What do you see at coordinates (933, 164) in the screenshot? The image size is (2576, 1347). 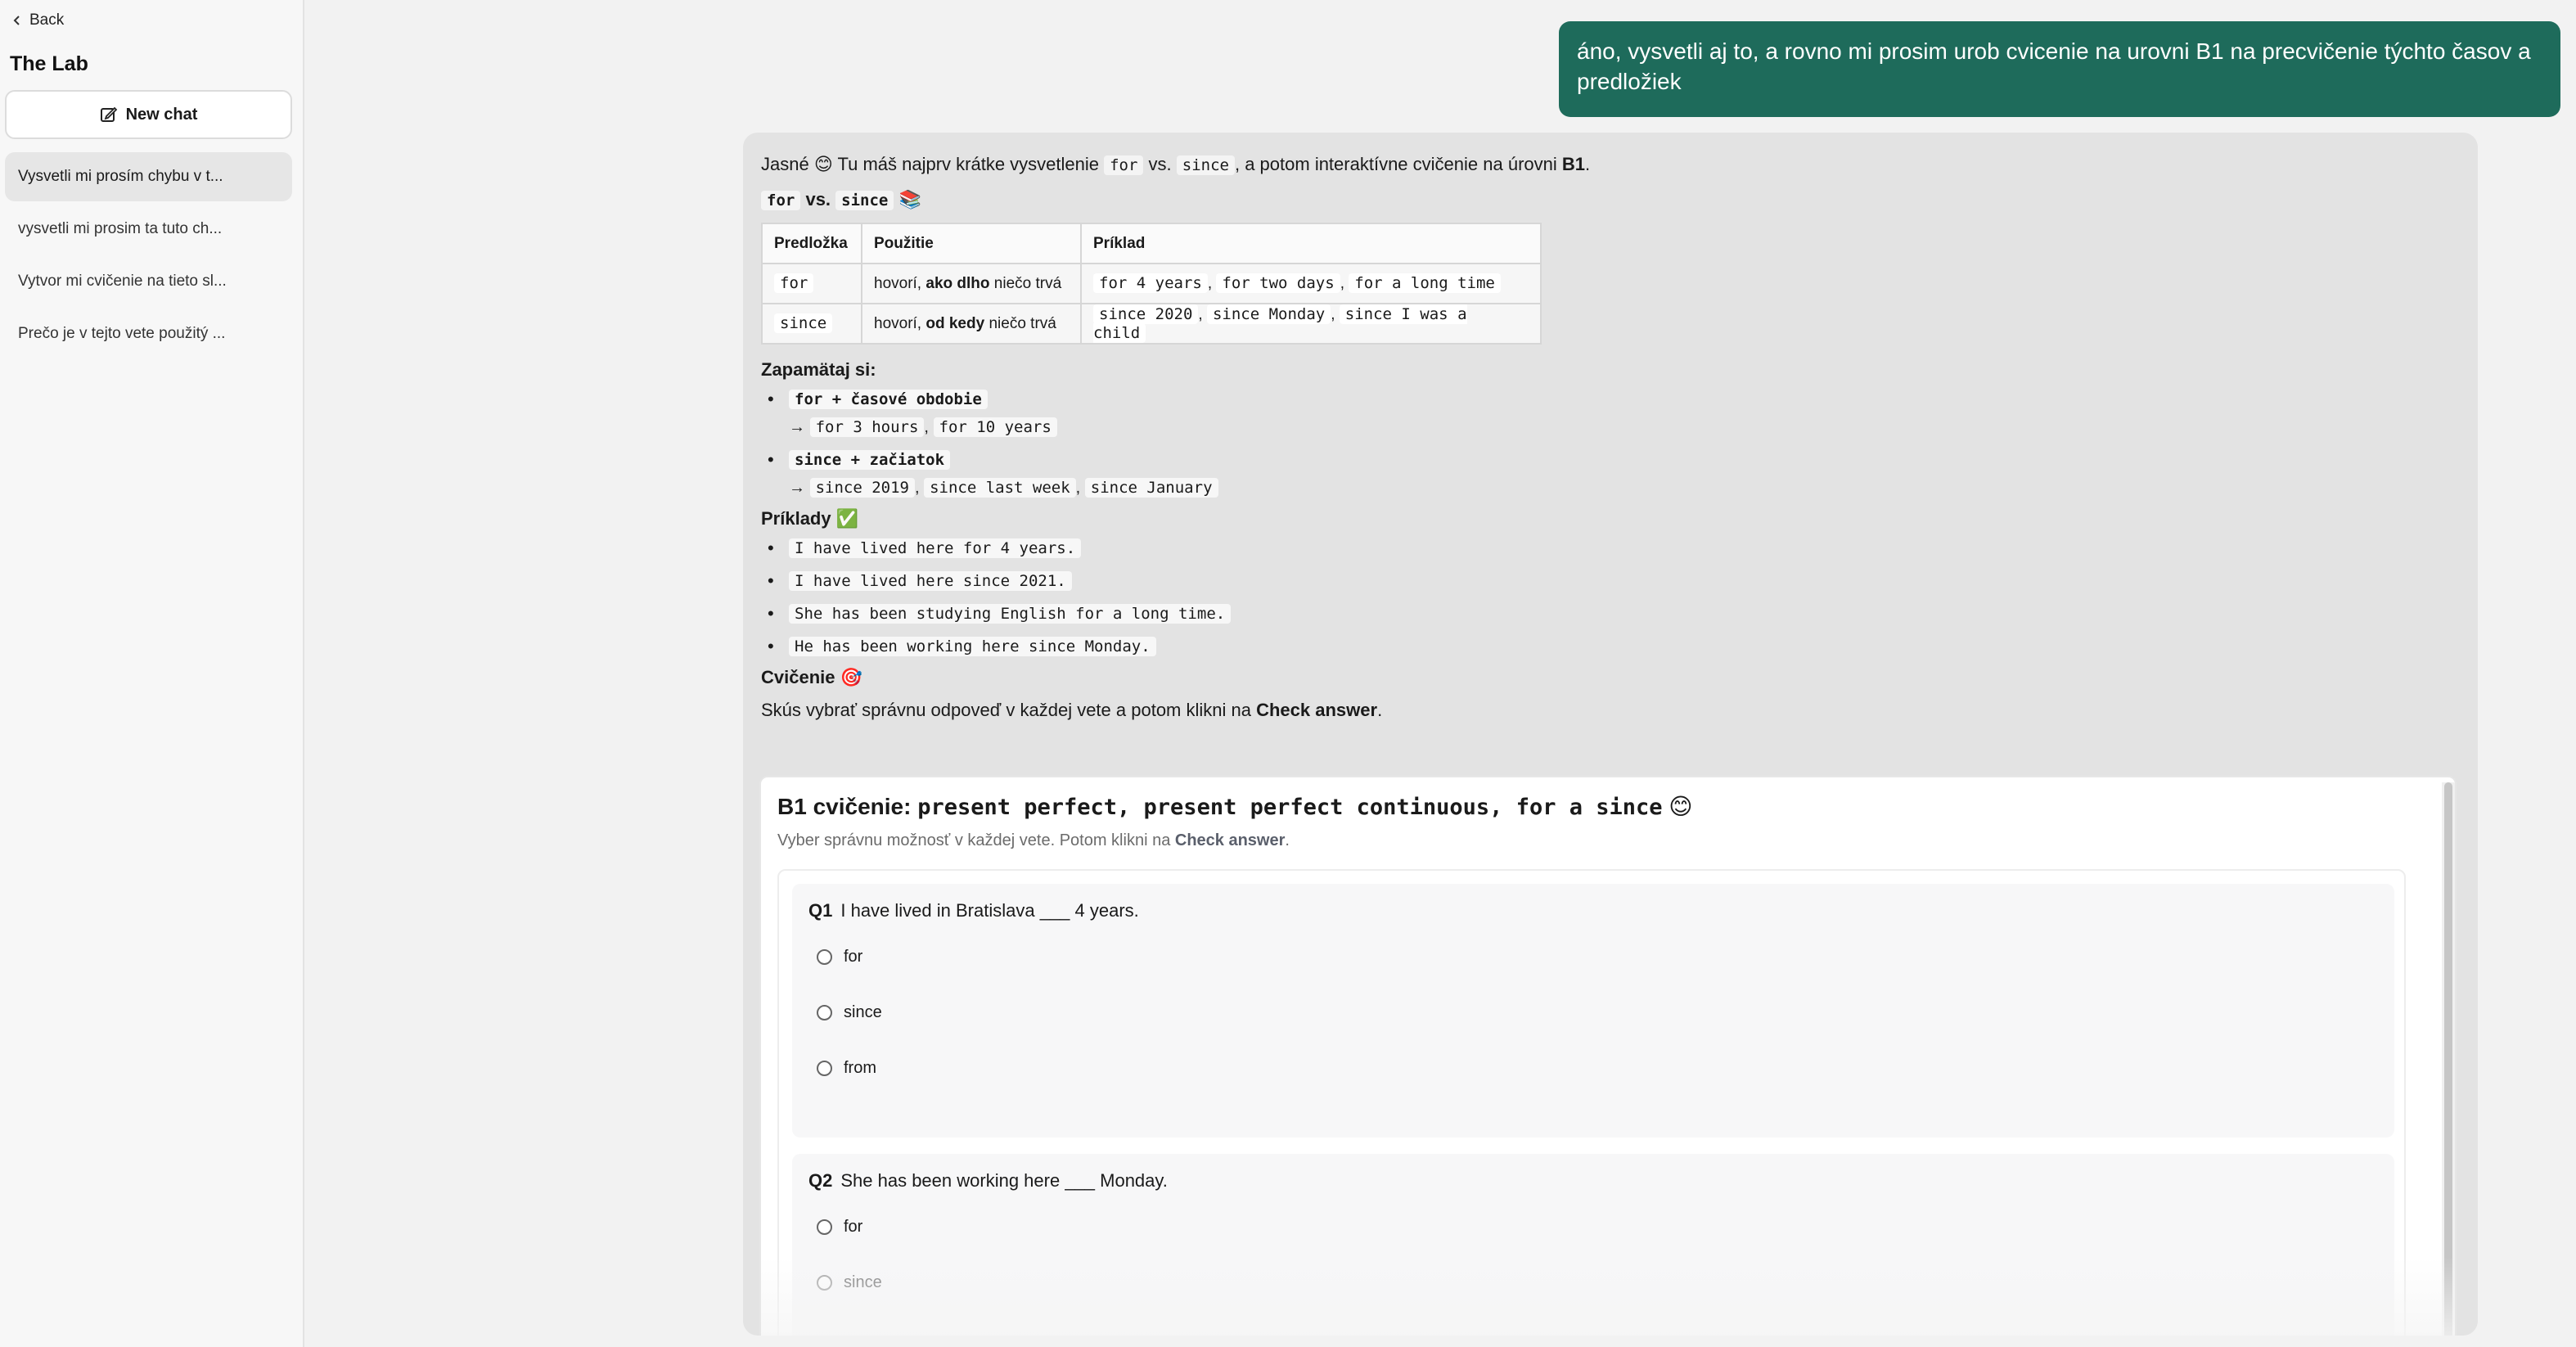 I see `intro-text: Jasné 😊 Tu máš najprv krátke vysvetlenie` at bounding box center [933, 164].